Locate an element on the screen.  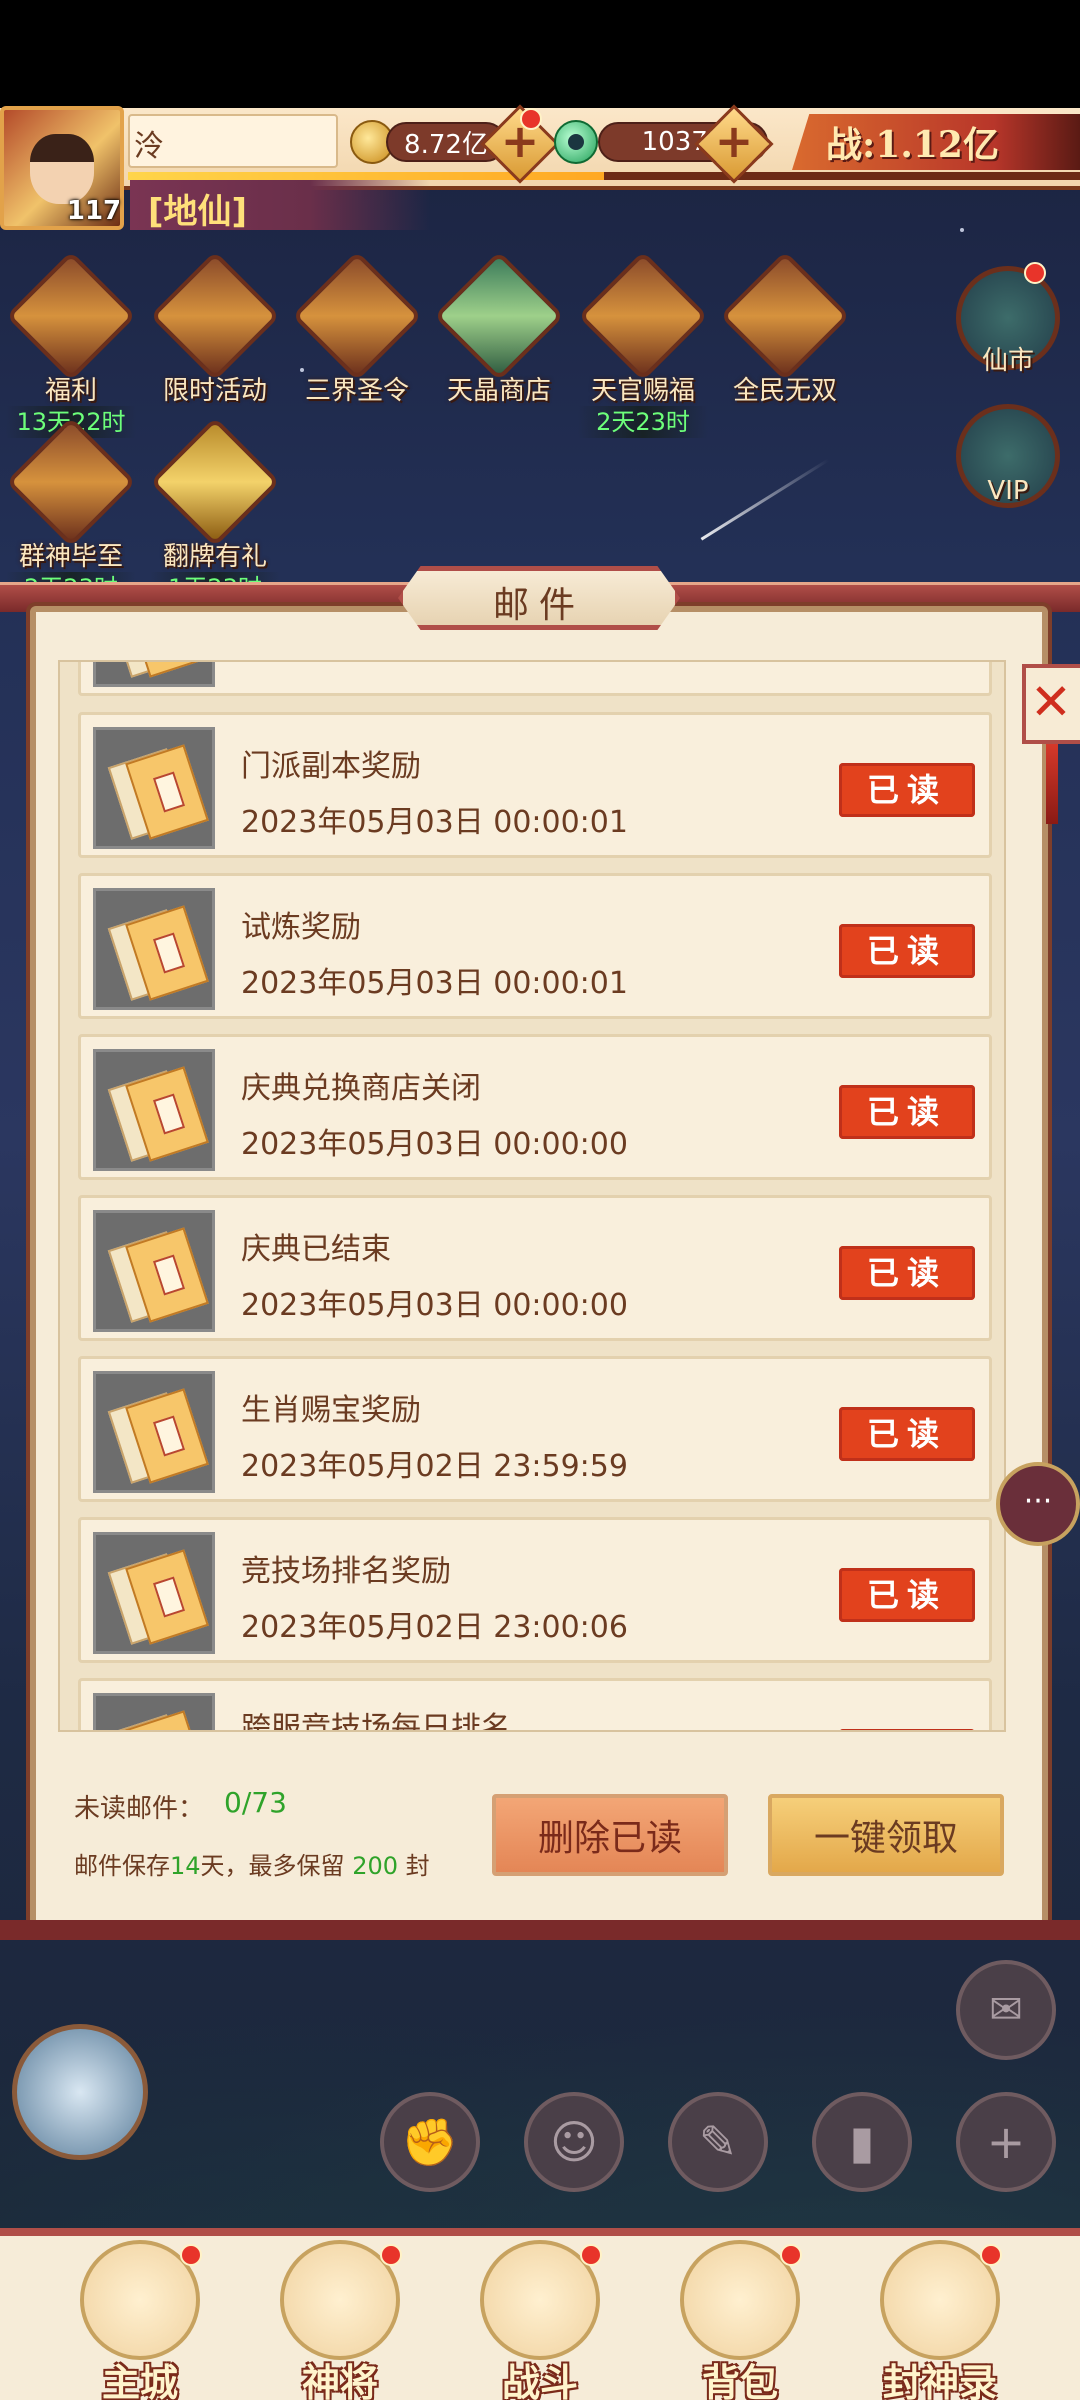
fist-icon: ✊ is located at coordinates (430, 2142).